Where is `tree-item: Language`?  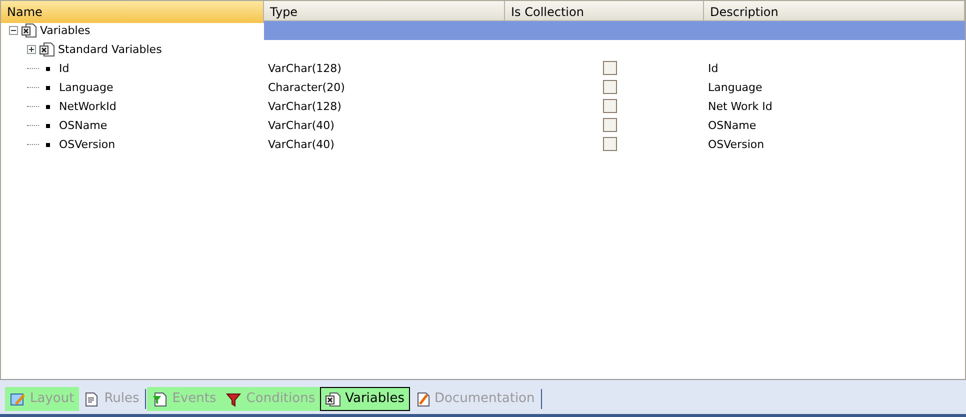
tree-item: Language is located at coordinates (86, 87).